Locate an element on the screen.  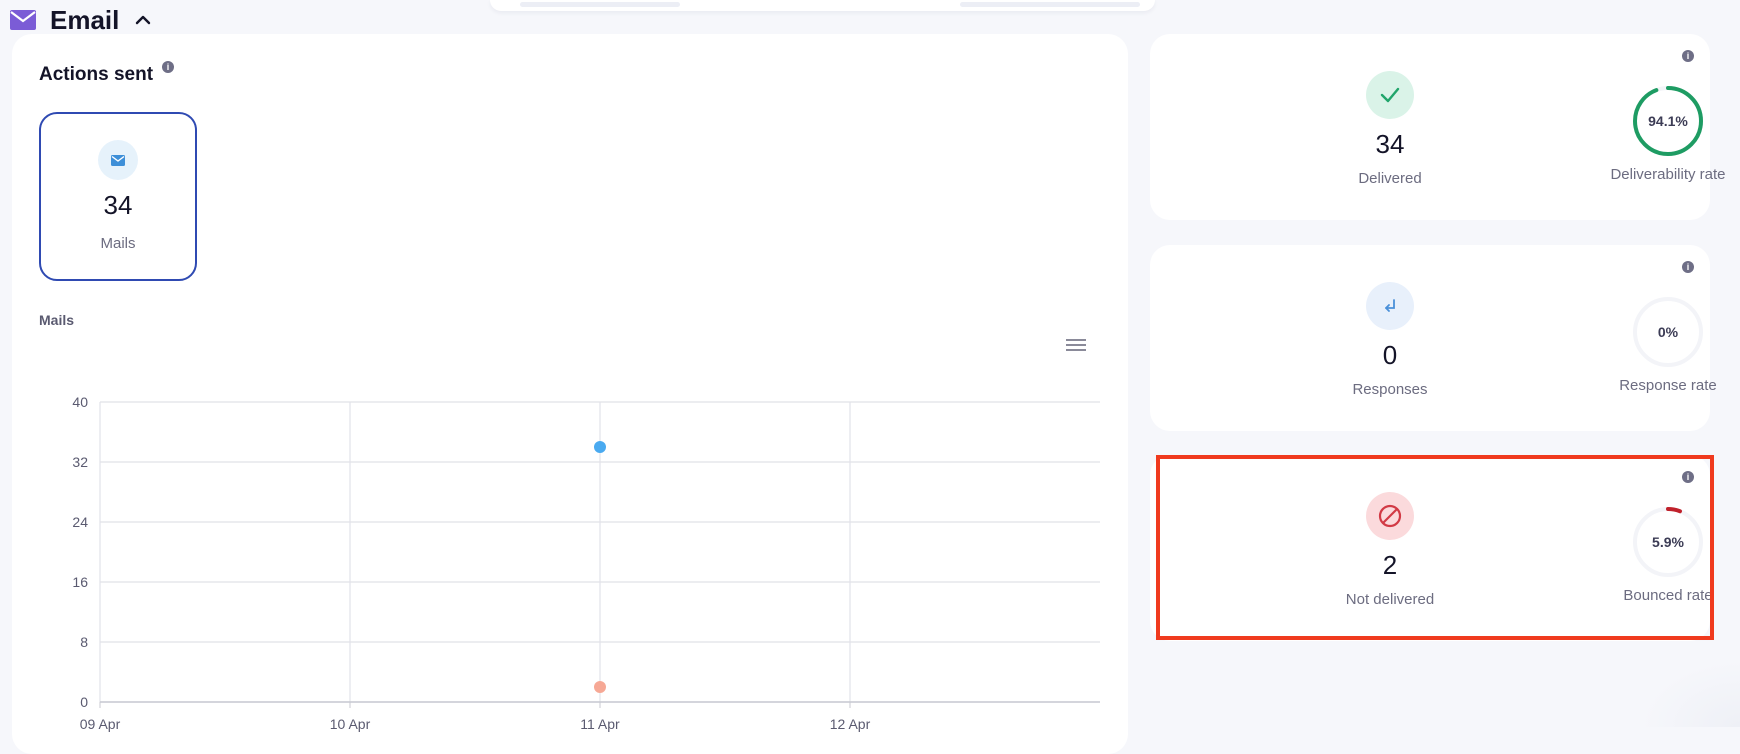
top-toolbar is located at coordinates (822, 5).